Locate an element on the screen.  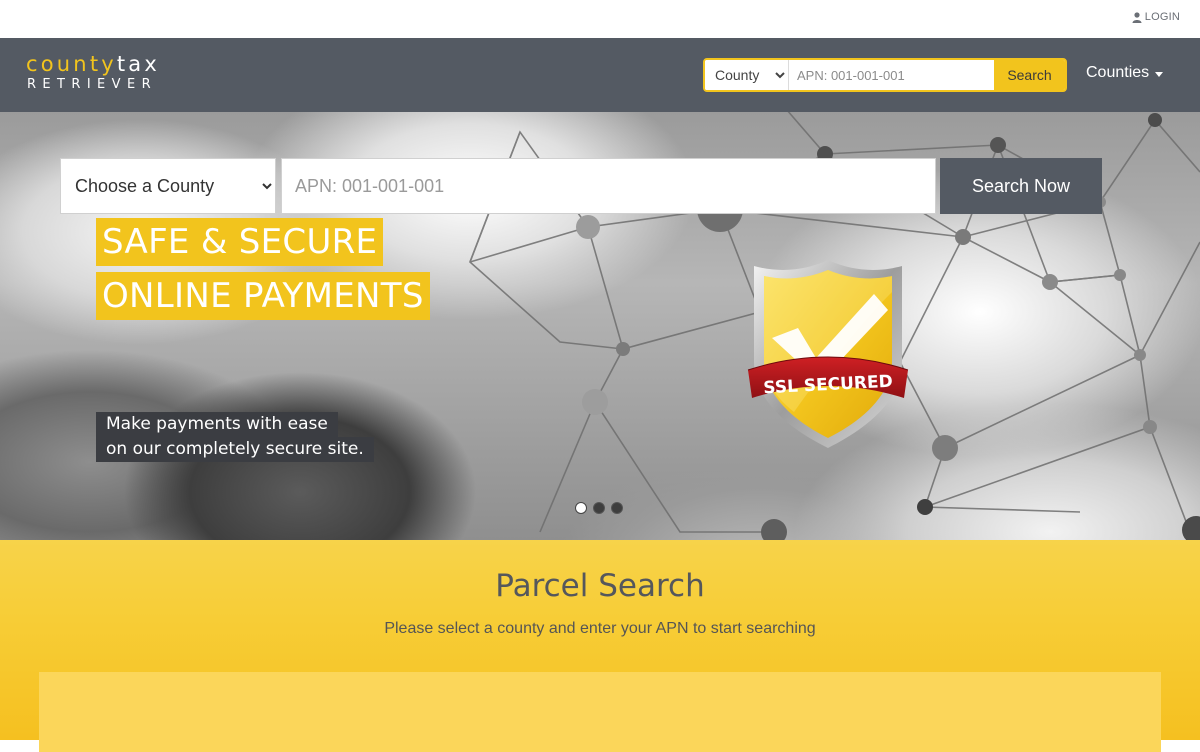
parcel-search-panel is located at coordinates (600, 712).